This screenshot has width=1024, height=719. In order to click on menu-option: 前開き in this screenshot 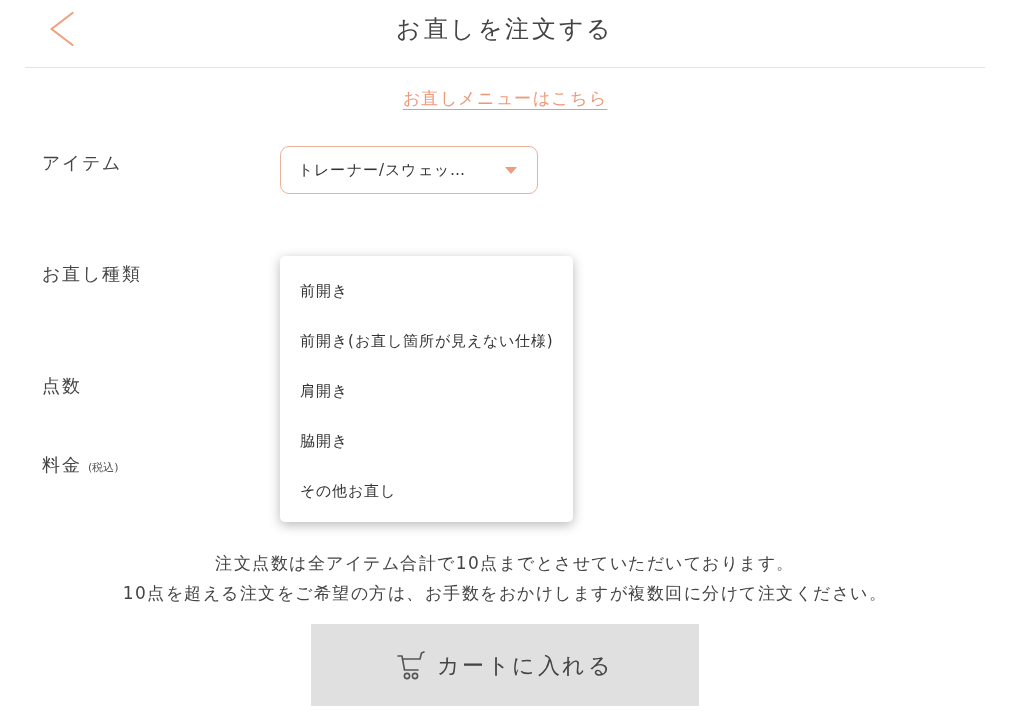, I will do `click(426, 291)`.